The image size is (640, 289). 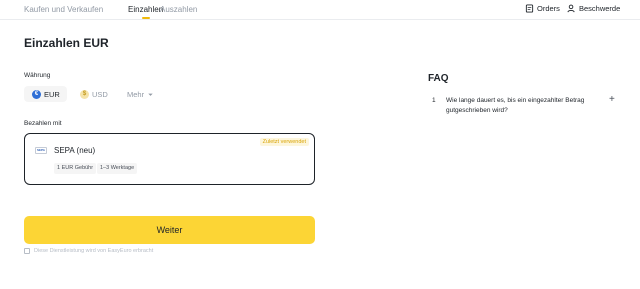 I want to click on chevron-down-icon, so click(x=150, y=94).